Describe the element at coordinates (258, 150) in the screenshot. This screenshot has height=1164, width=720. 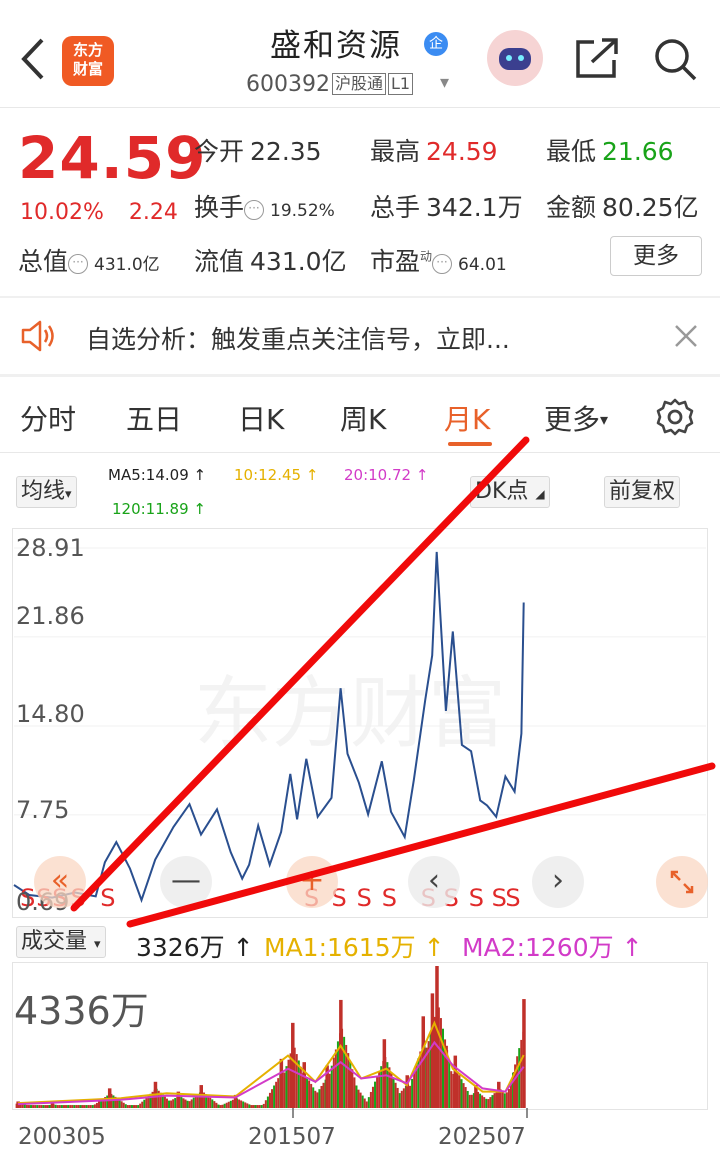
I see `open-item: 今开 22.35` at that location.